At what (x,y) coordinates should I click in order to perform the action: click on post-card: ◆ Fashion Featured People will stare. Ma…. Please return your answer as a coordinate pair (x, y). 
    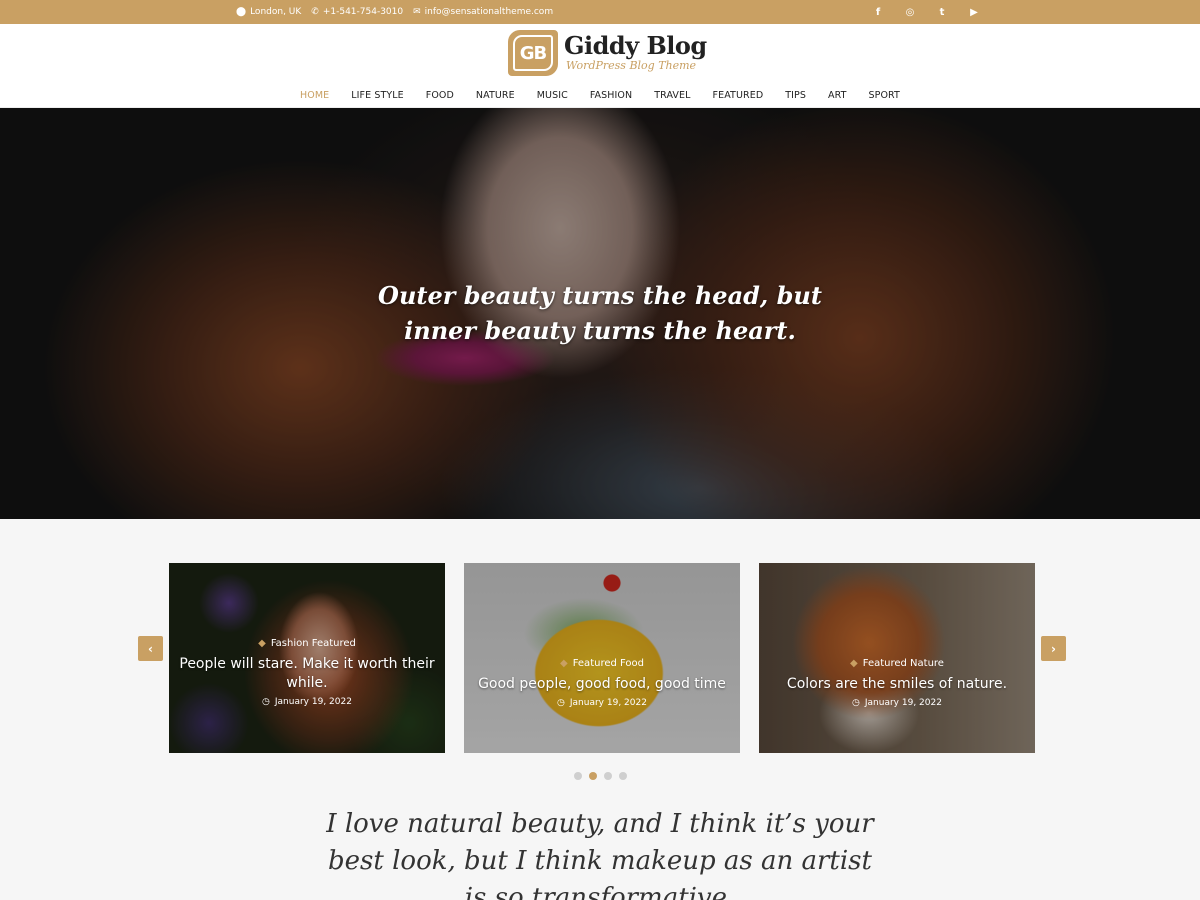
    Looking at the image, I should click on (307, 658).